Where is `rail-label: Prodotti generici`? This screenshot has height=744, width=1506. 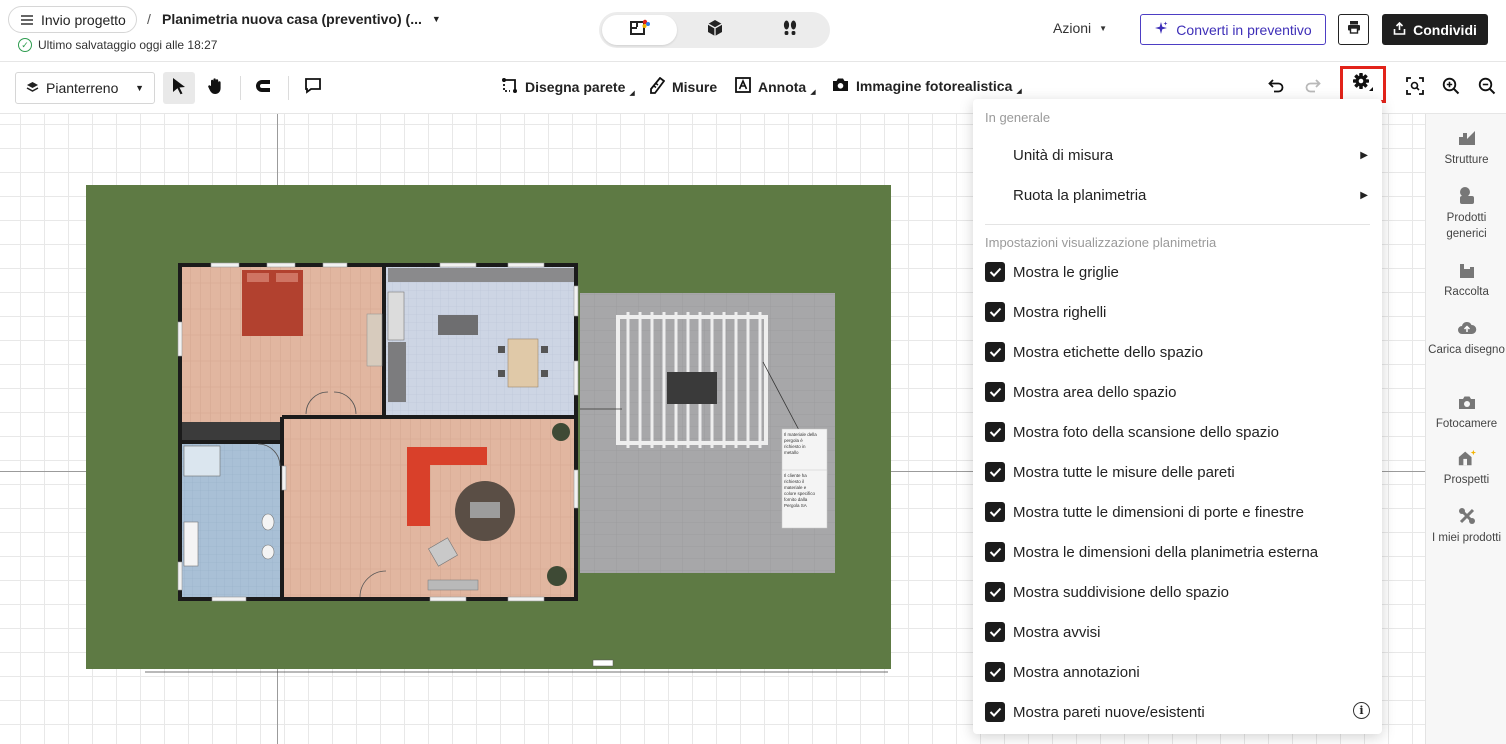
rail-label: Prodotti generici is located at coordinates (1466, 226).